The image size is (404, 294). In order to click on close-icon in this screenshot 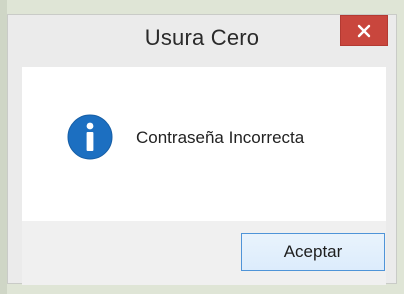, I will do `click(364, 30)`.